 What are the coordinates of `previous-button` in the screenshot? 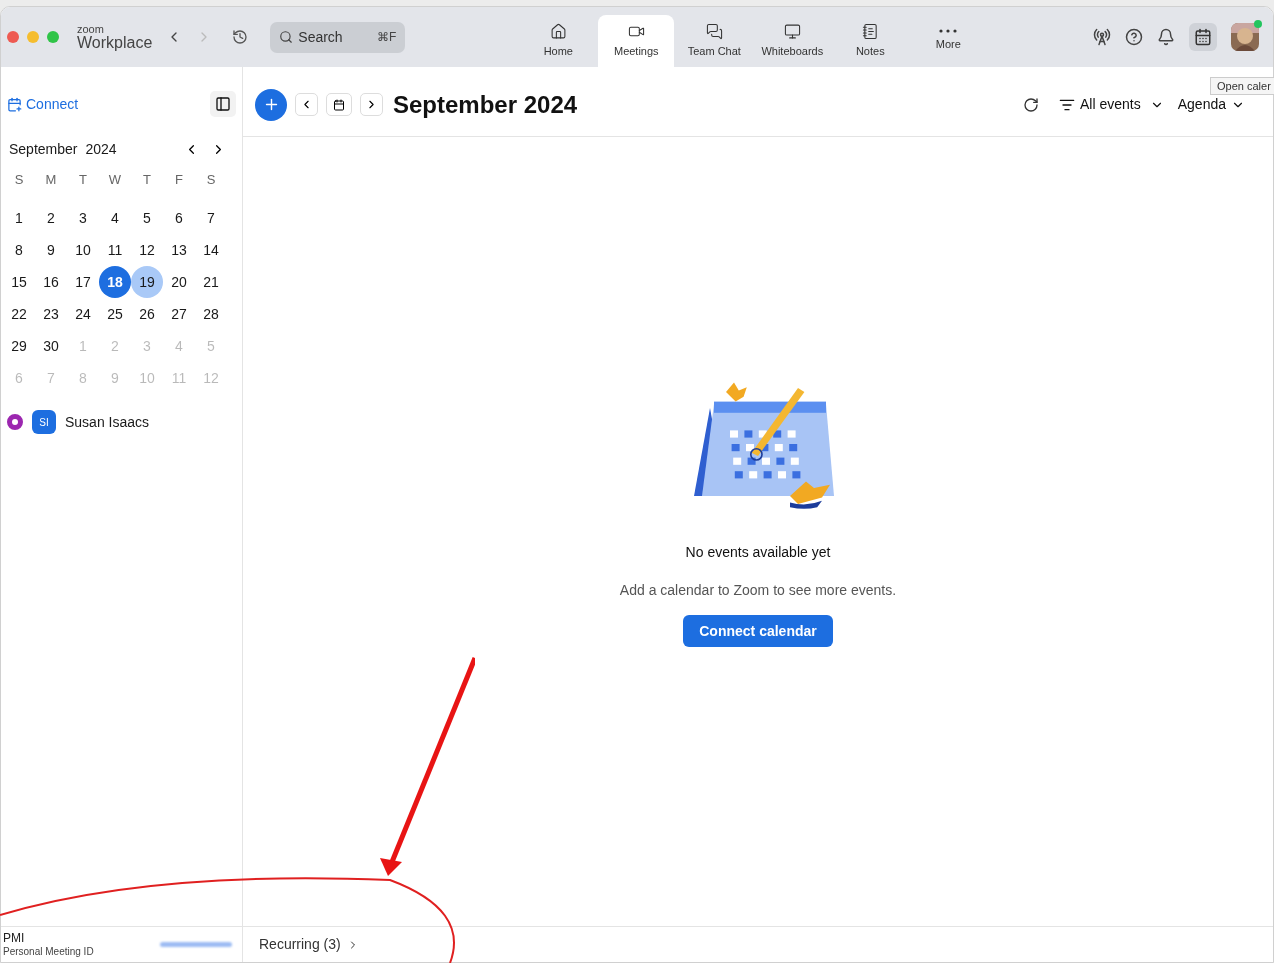 It's located at (306, 104).